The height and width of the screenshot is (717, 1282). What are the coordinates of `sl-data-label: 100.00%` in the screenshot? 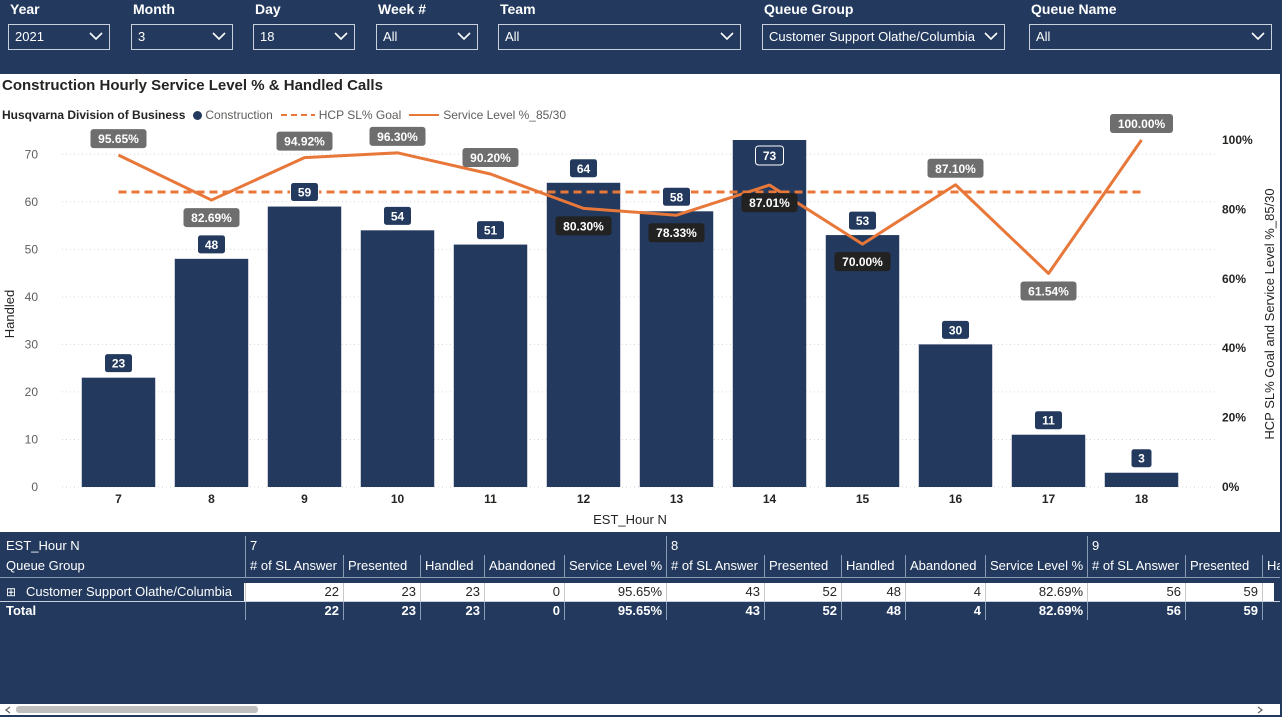 It's located at (1142, 124).